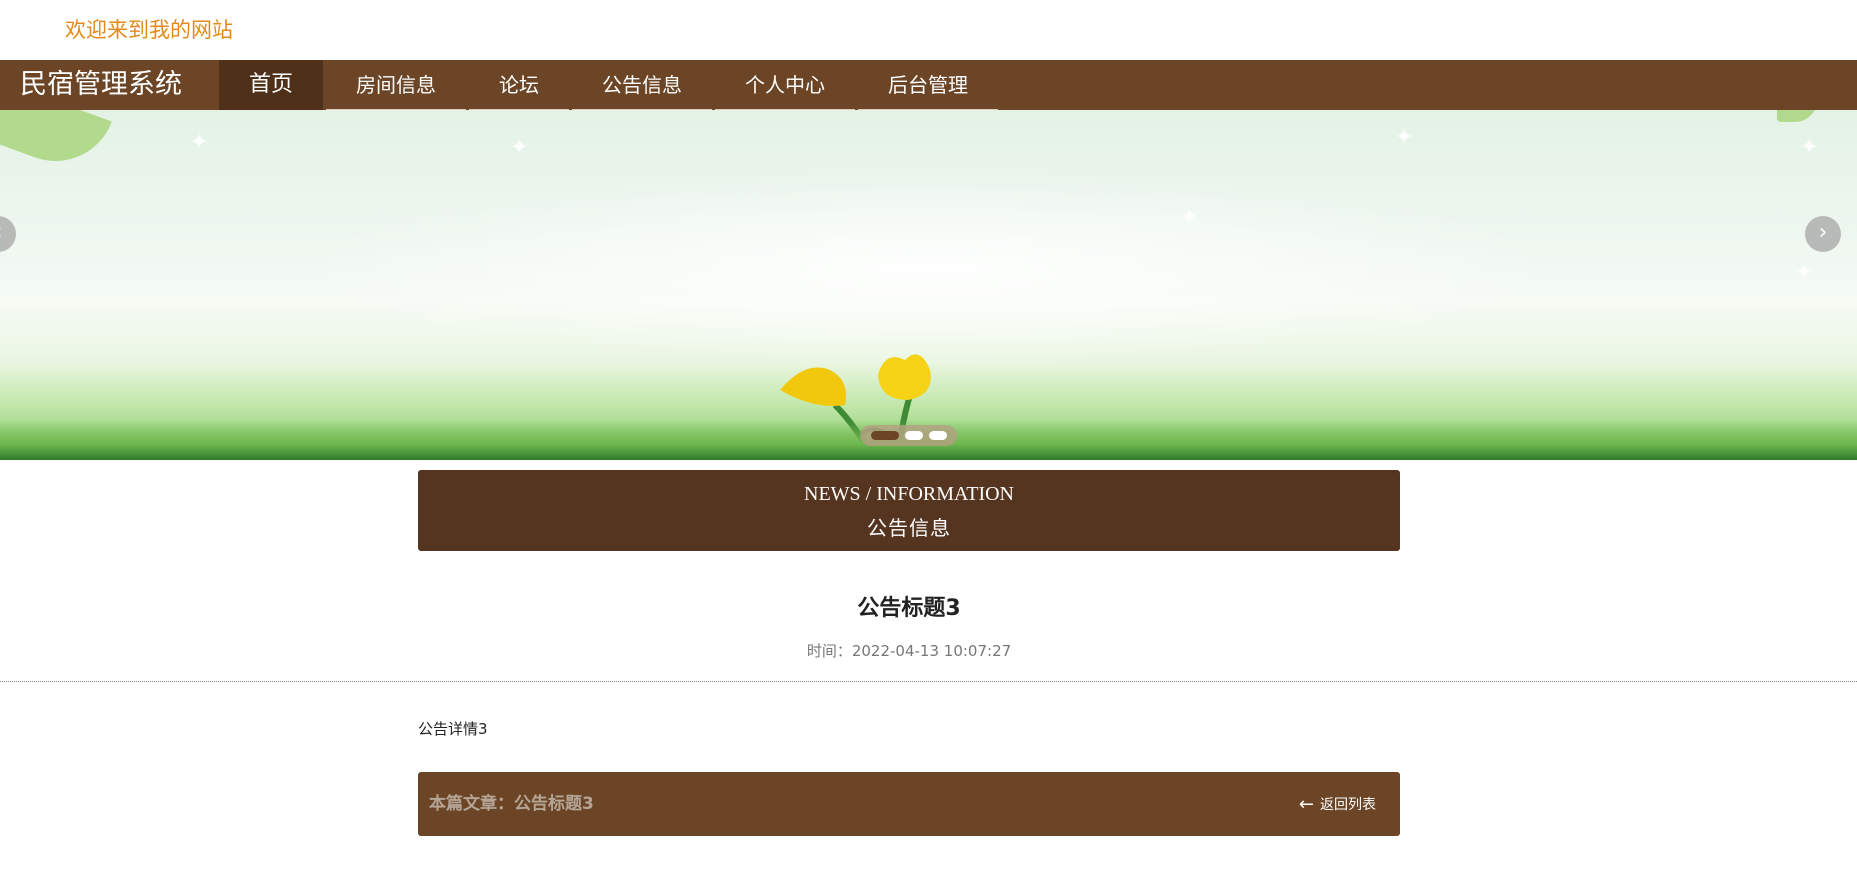 This screenshot has width=1857, height=893. I want to click on nav-item-announcements: 公告信息, so click(642, 85).